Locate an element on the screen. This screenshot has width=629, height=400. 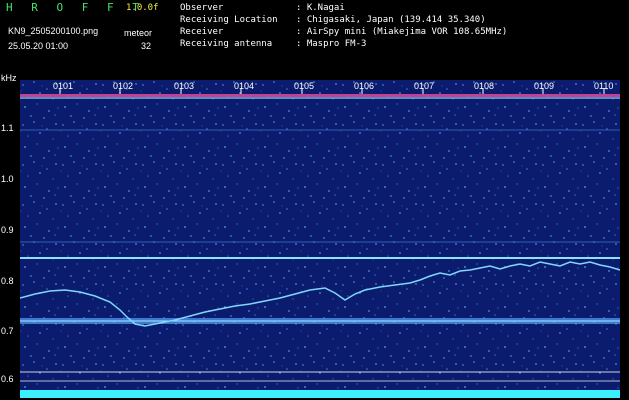
meteor-label: meteor is located at coordinates (138, 33).